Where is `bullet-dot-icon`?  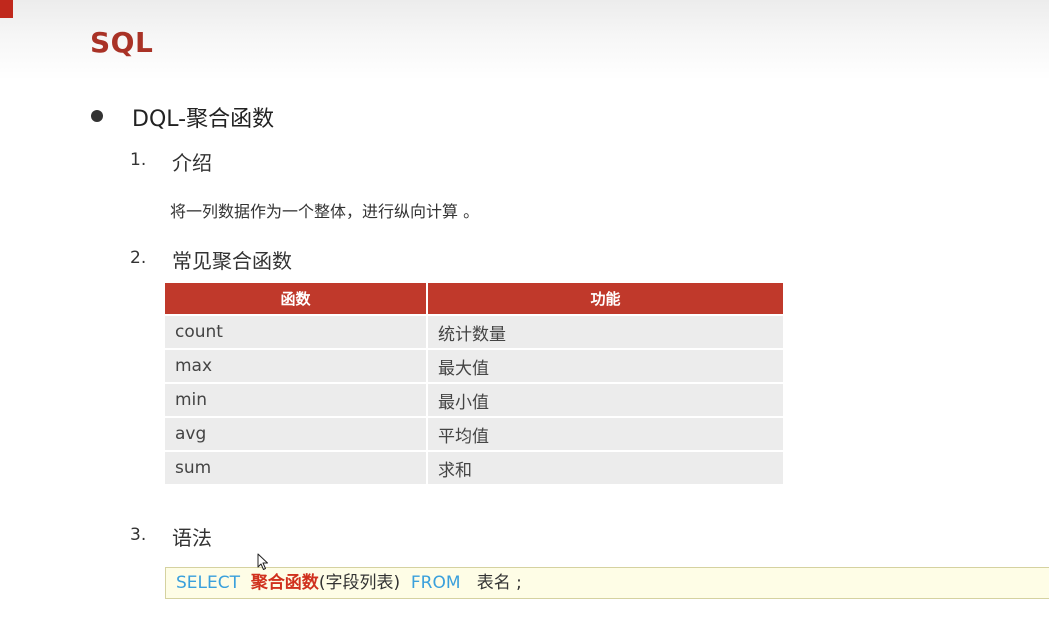
bullet-dot-icon is located at coordinates (97, 116).